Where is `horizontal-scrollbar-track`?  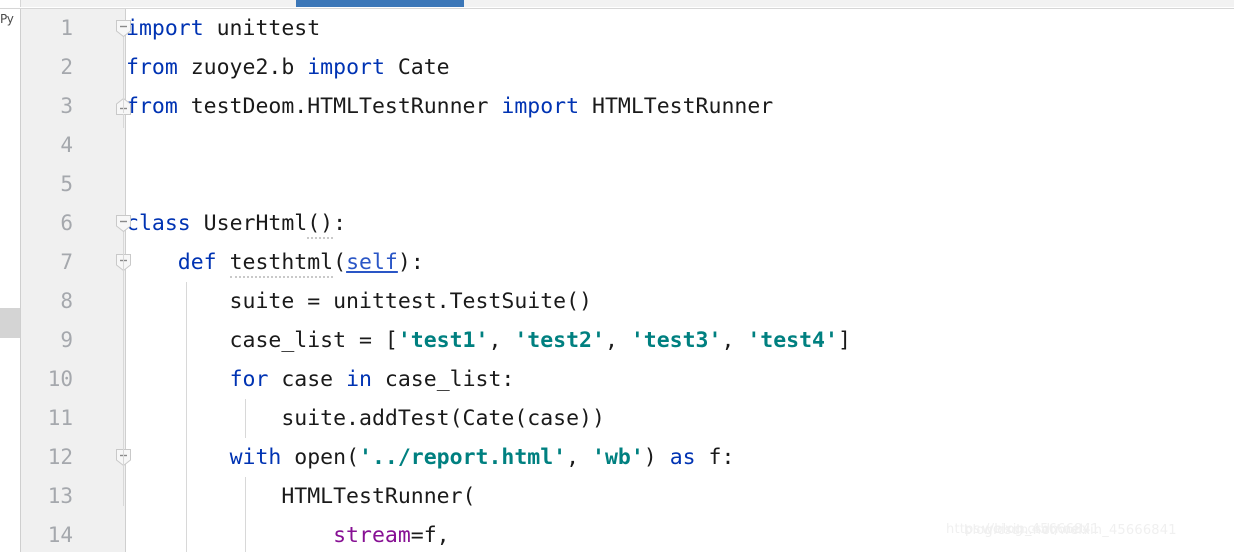 horizontal-scrollbar-track is located at coordinates (627, 3).